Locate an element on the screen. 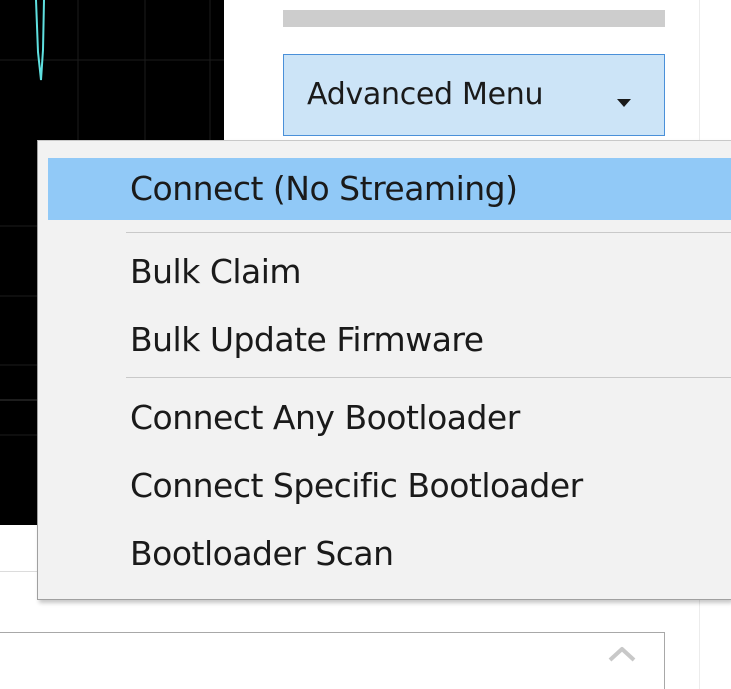  advanced-menu-button: Advanced Menu is located at coordinates (474, 95).